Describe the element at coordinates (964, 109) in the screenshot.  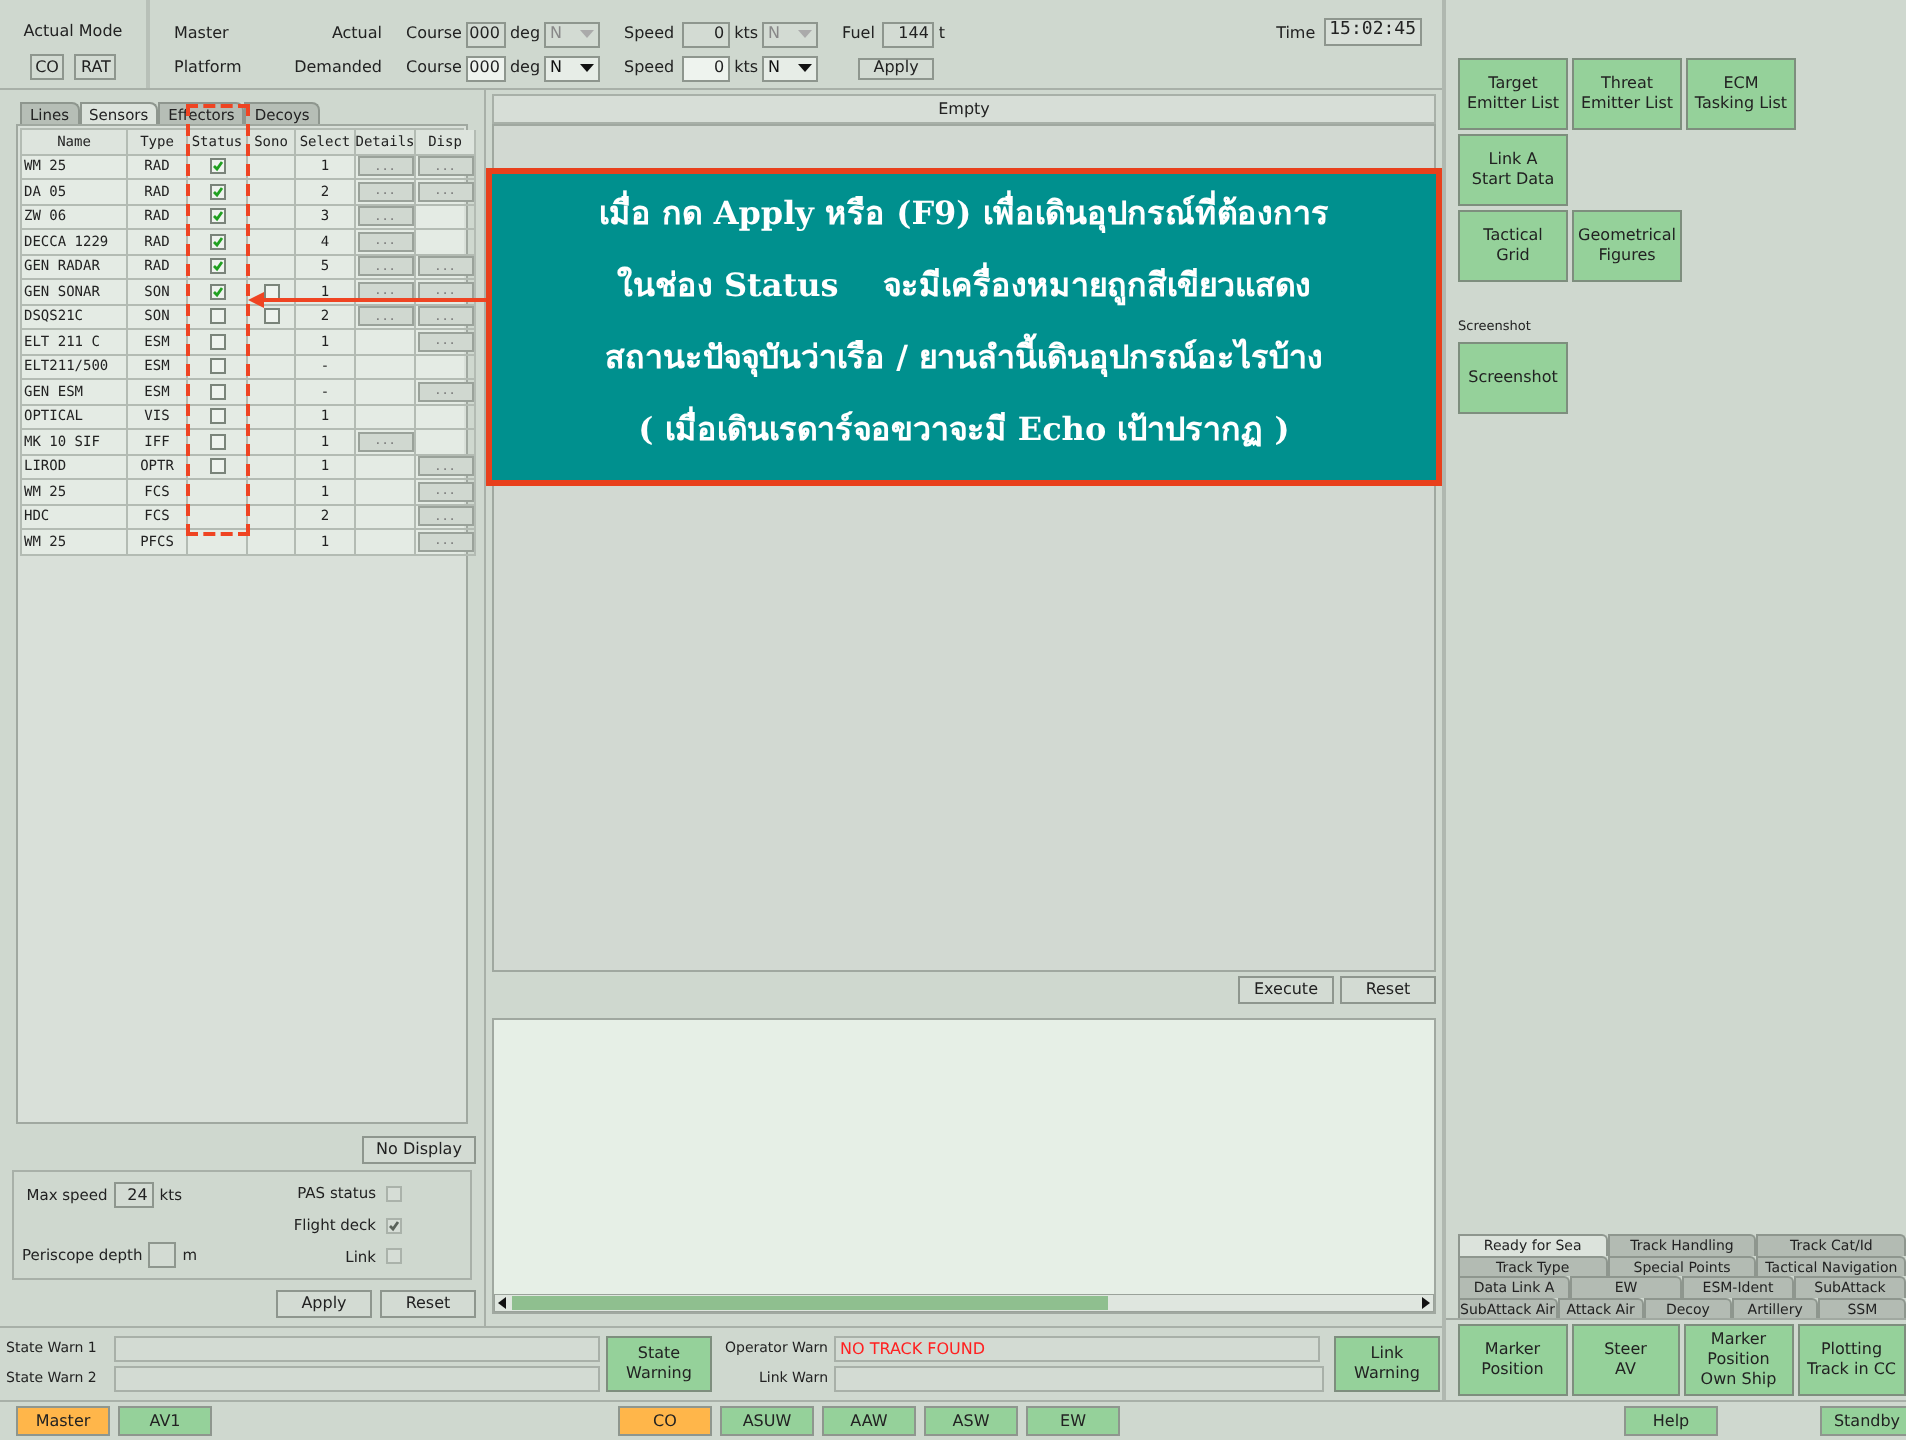
I see `panel-title: Empty` at that location.